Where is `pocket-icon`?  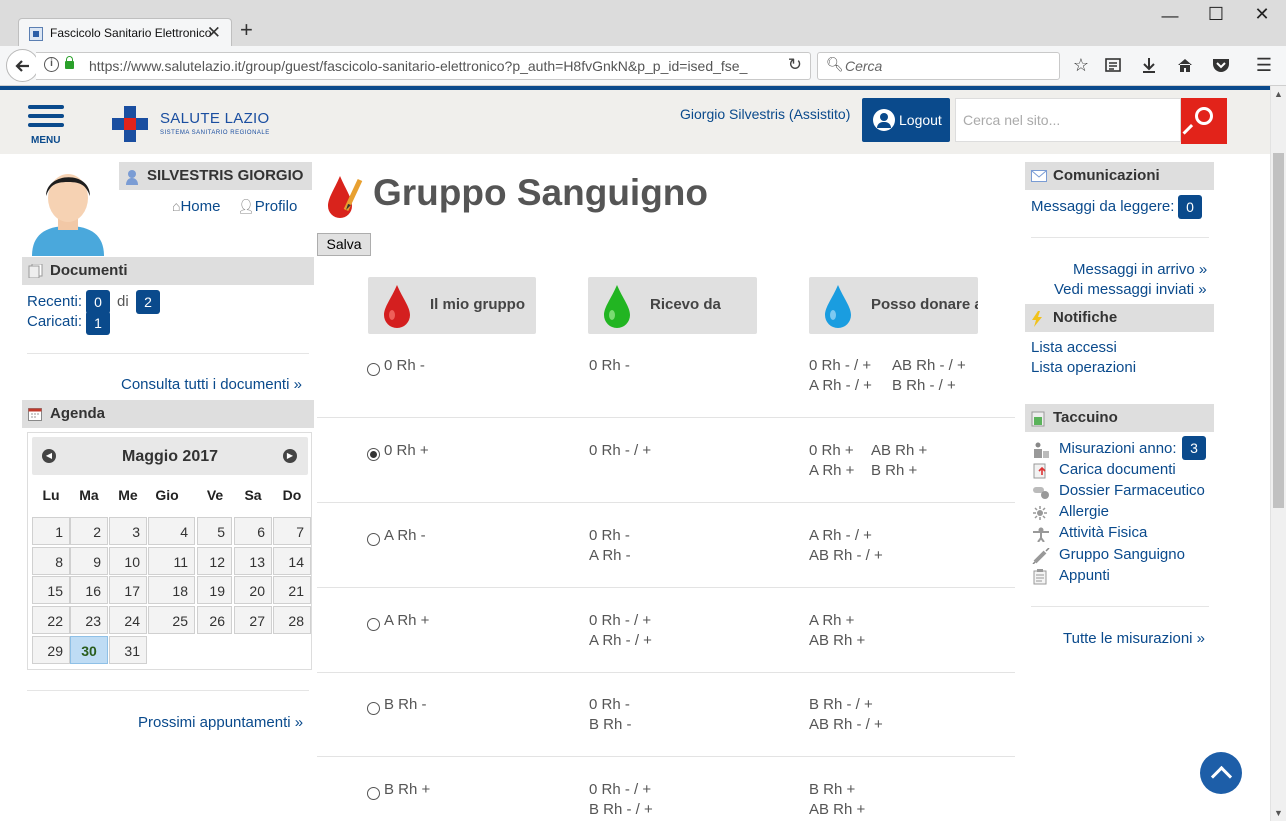
pocket-icon is located at coordinates (1221, 66).